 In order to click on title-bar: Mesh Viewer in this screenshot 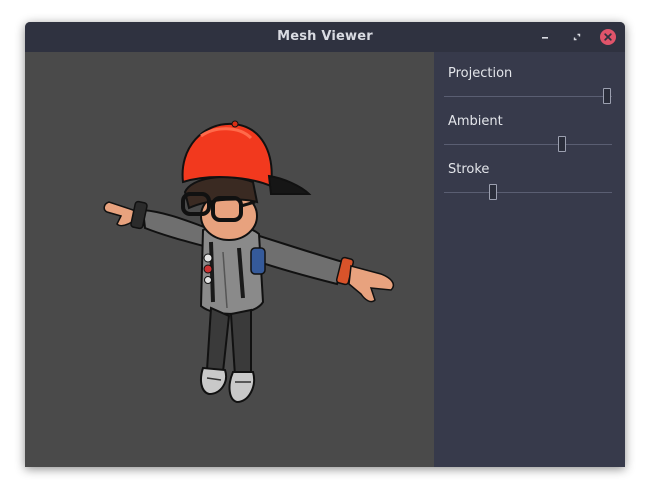, I will do `click(325, 37)`.